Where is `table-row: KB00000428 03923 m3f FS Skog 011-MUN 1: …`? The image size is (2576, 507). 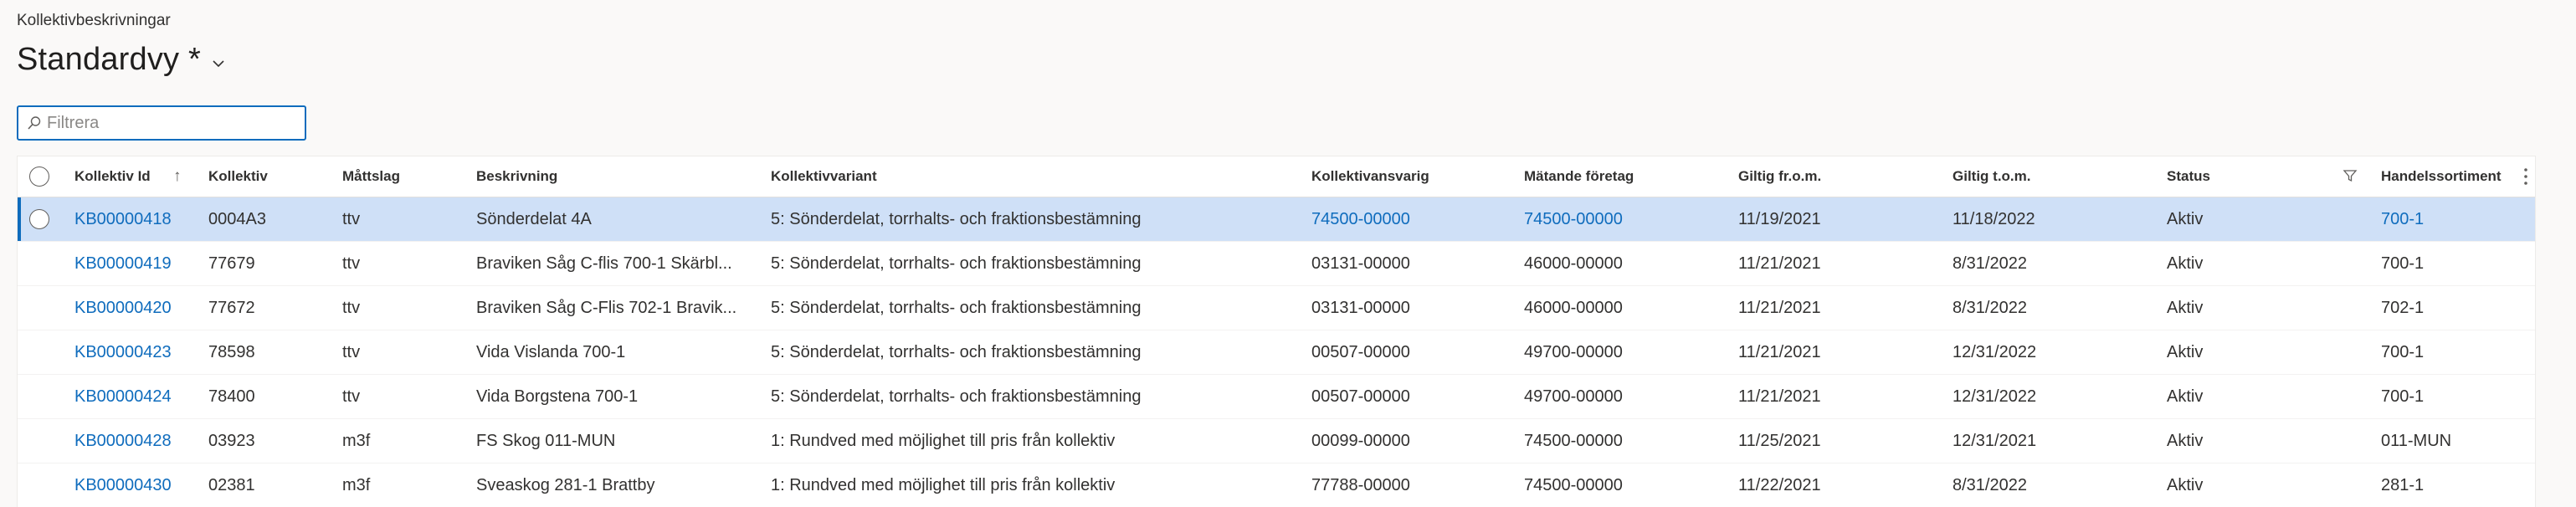
table-row: KB00000428 03923 m3f FS Skog 011-MUN 1: … is located at coordinates (1276, 441).